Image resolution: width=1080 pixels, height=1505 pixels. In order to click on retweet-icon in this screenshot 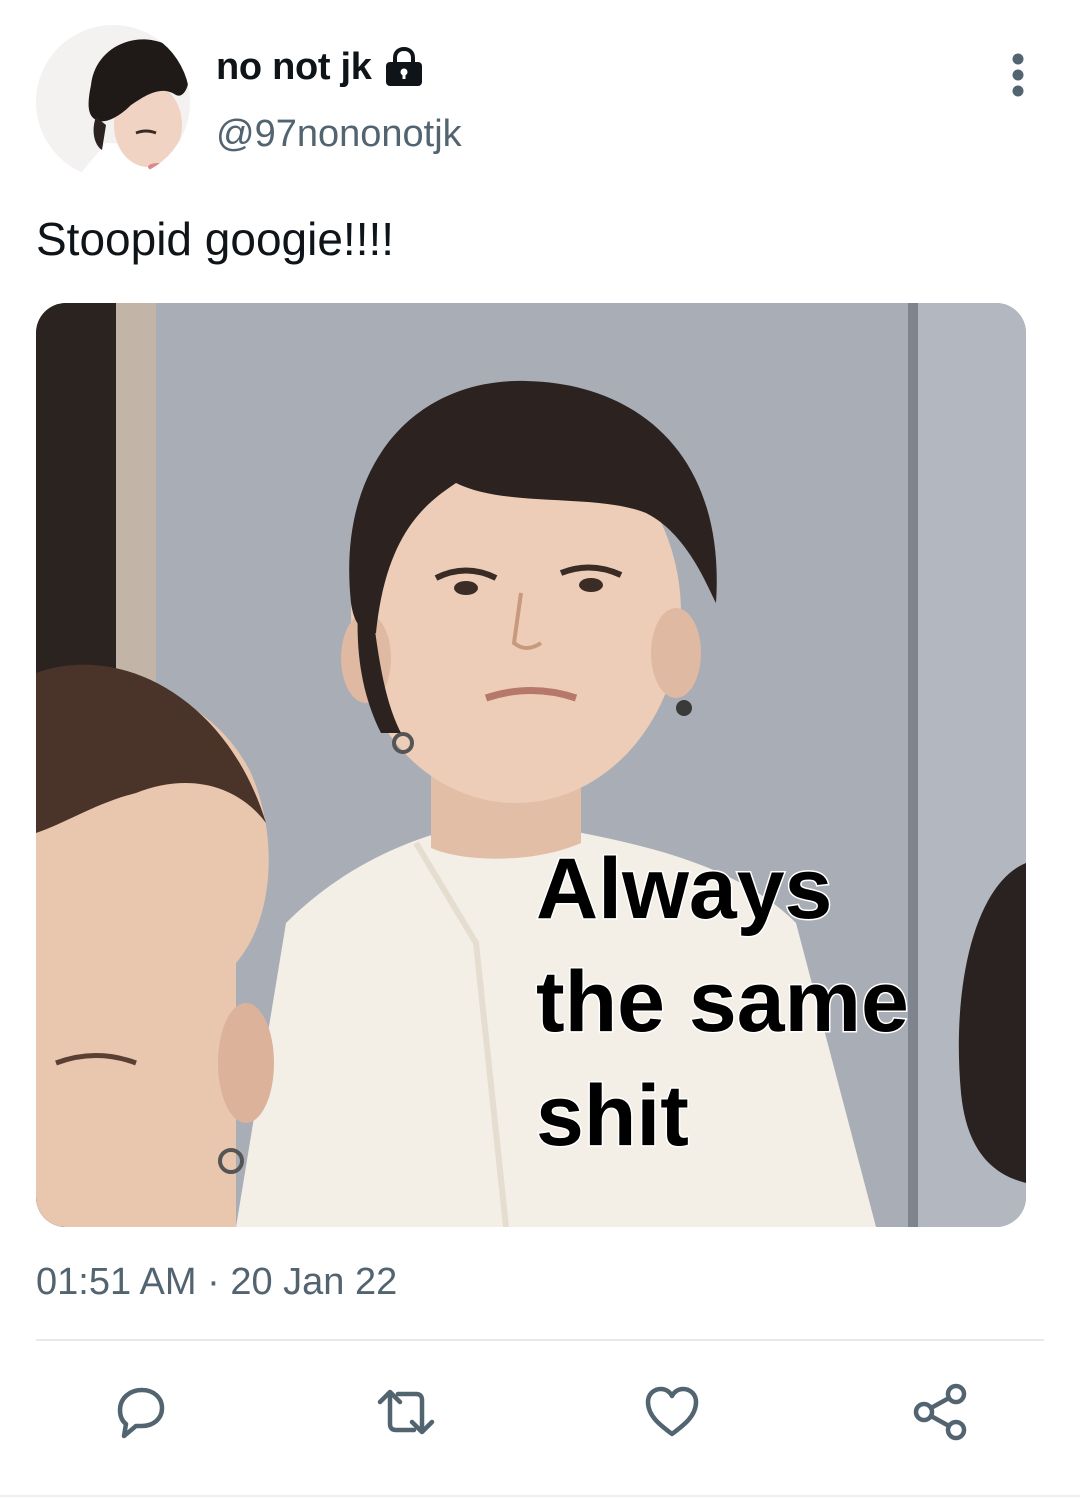, I will do `click(406, 1412)`.